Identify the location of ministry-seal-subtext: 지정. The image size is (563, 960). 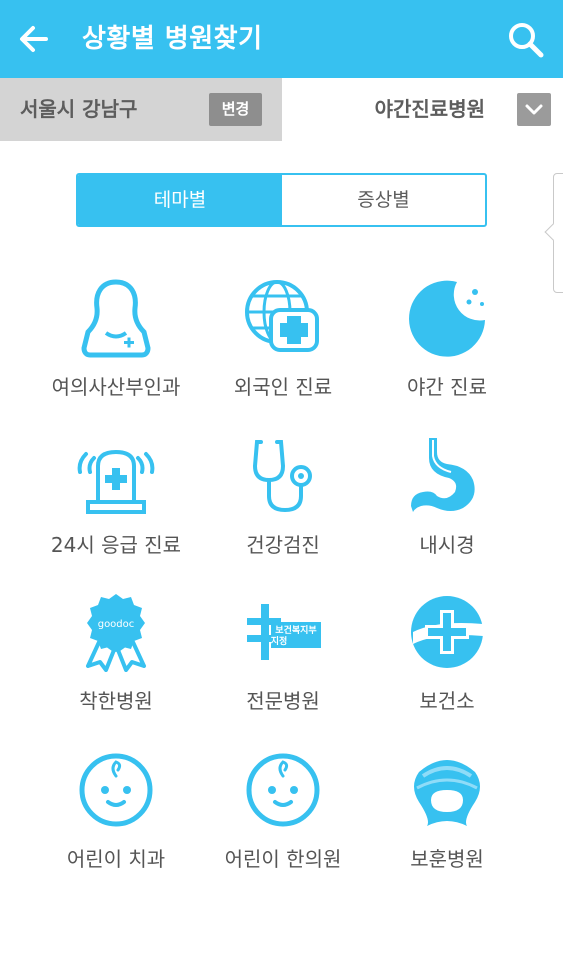
(279, 641).